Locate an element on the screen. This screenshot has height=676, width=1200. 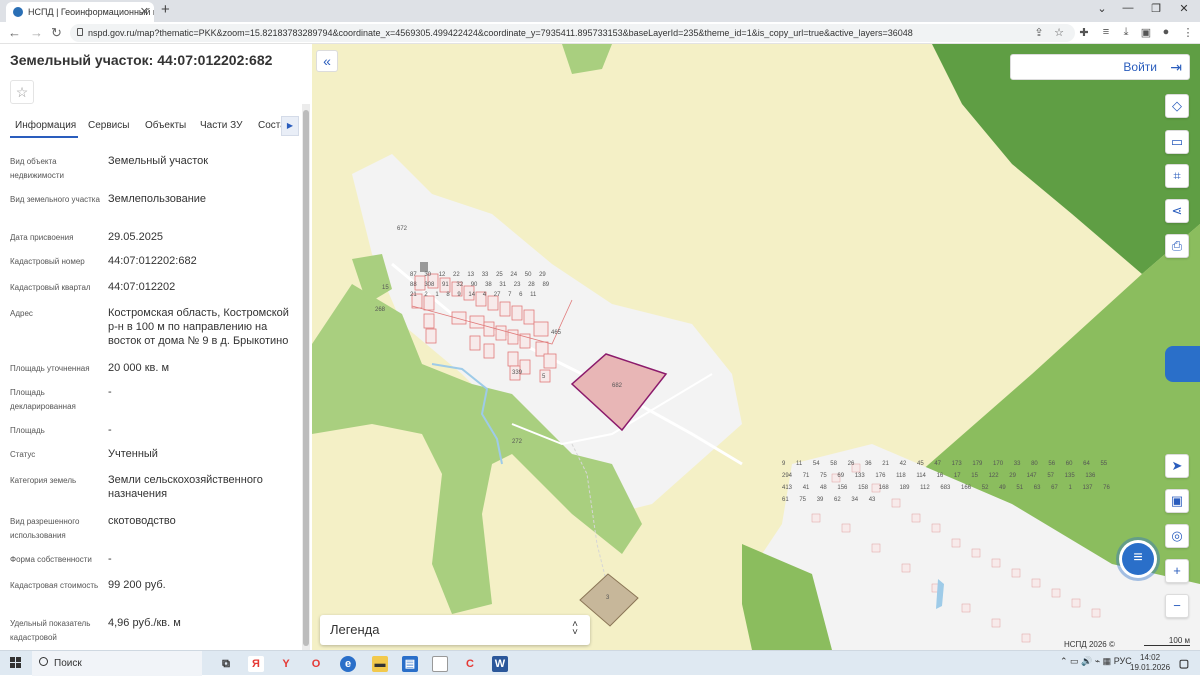
parcel-number: 91 is located at coordinates (449, 285).